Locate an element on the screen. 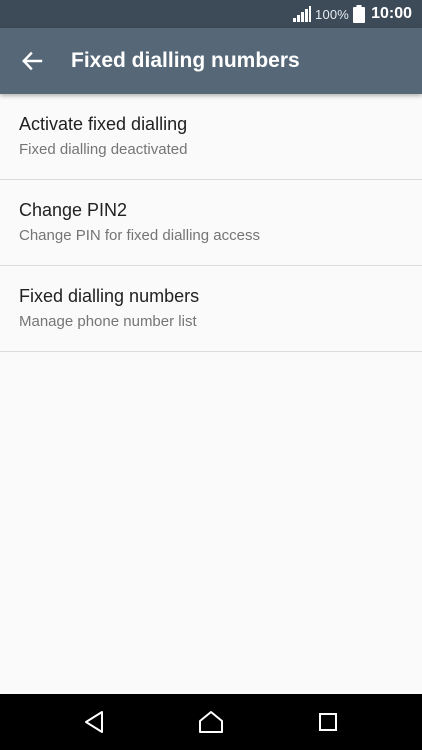 The image size is (422, 750). back-triangle-icon is located at coordinates (94, 722).